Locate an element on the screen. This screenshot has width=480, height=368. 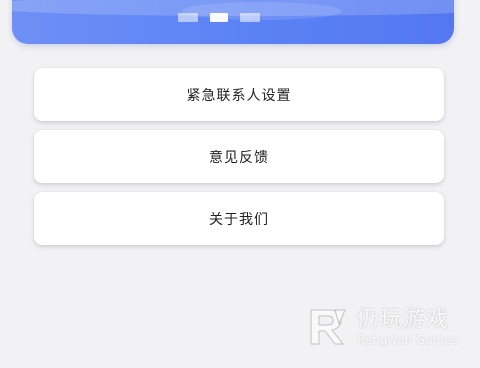
top-banner is located at coordinates (233, 22).